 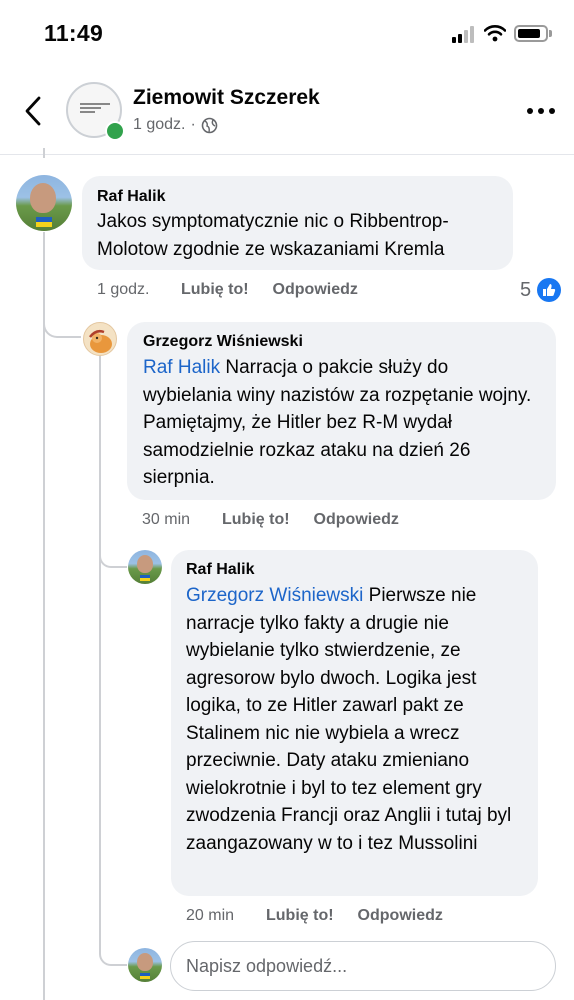 I want to click on back-chevron-icon, so click(x=33, y=111).